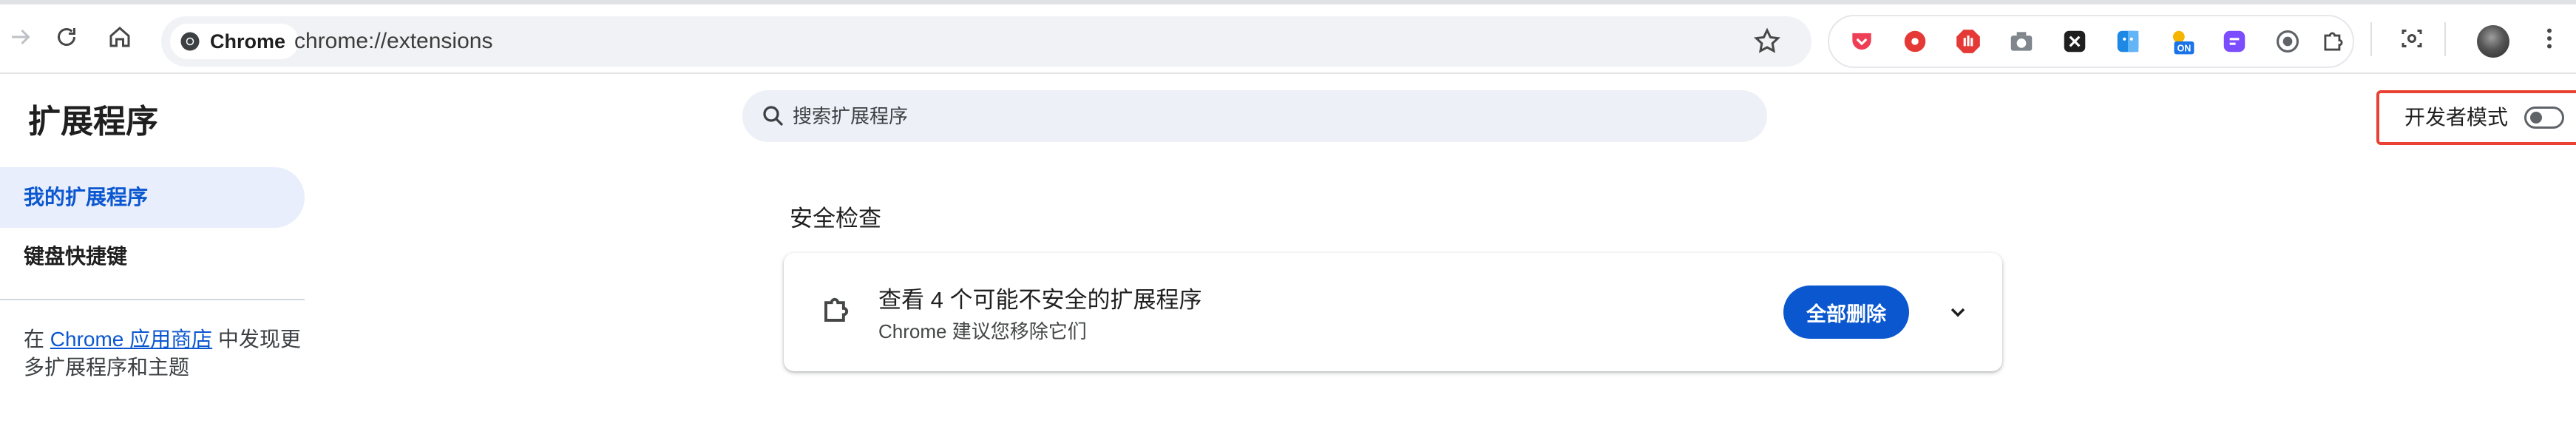 The width and height of the screenshot is (2576, 429). I want to click on home-icon, so click(119, 37).